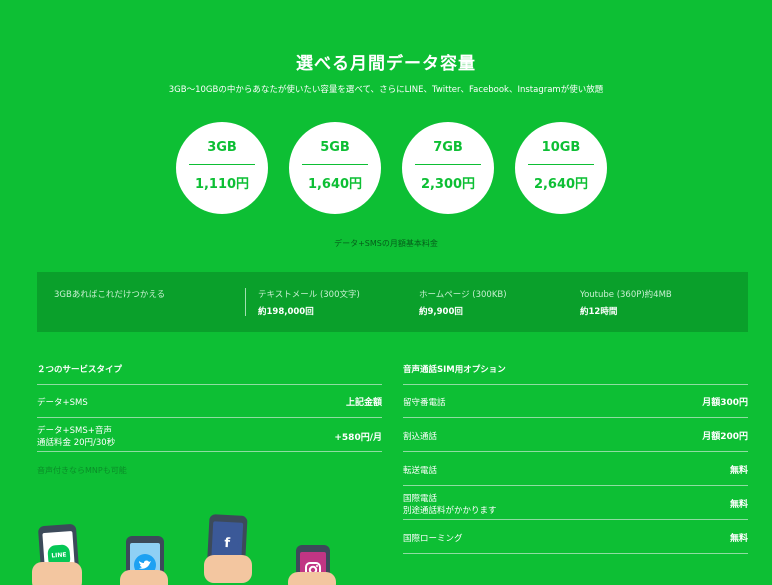 Image resolution: width=772 pixels, height=585 pixels. Describe the element at coordinates (561, 147) in the screenshot. I see `plan-capacity: 10GB` at that location.